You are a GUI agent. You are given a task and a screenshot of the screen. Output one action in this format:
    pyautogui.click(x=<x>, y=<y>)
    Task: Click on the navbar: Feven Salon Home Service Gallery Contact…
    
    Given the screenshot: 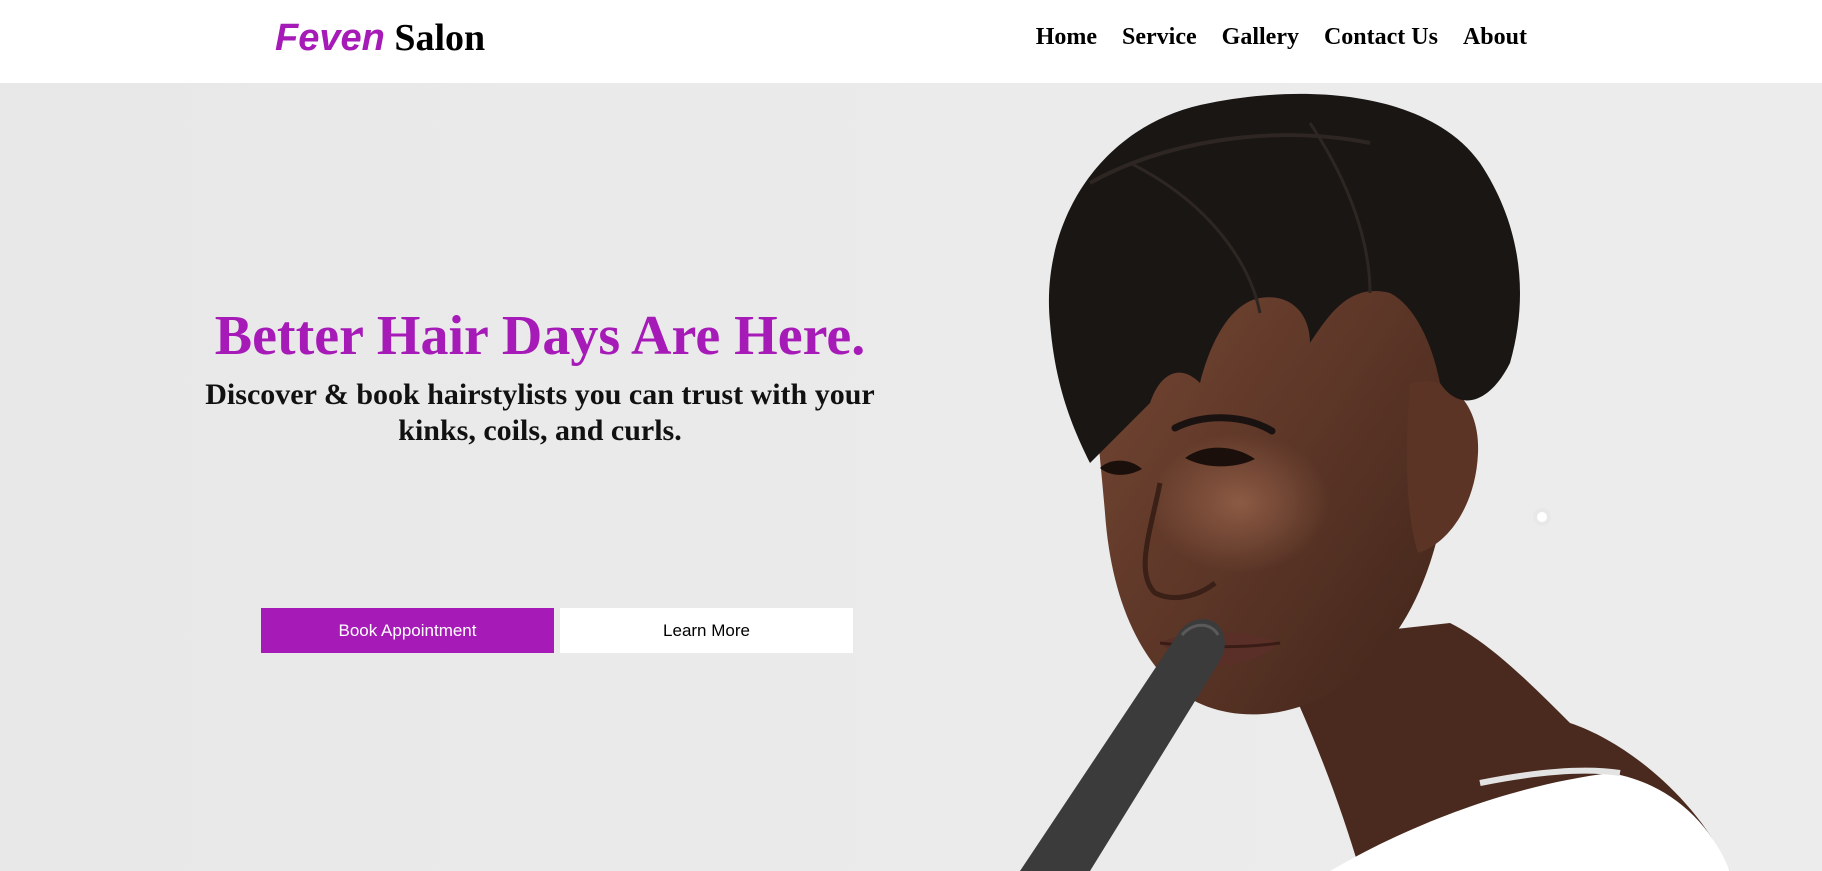 What is the action you would take?
    pyautogui.click(x=911, y=41)
    